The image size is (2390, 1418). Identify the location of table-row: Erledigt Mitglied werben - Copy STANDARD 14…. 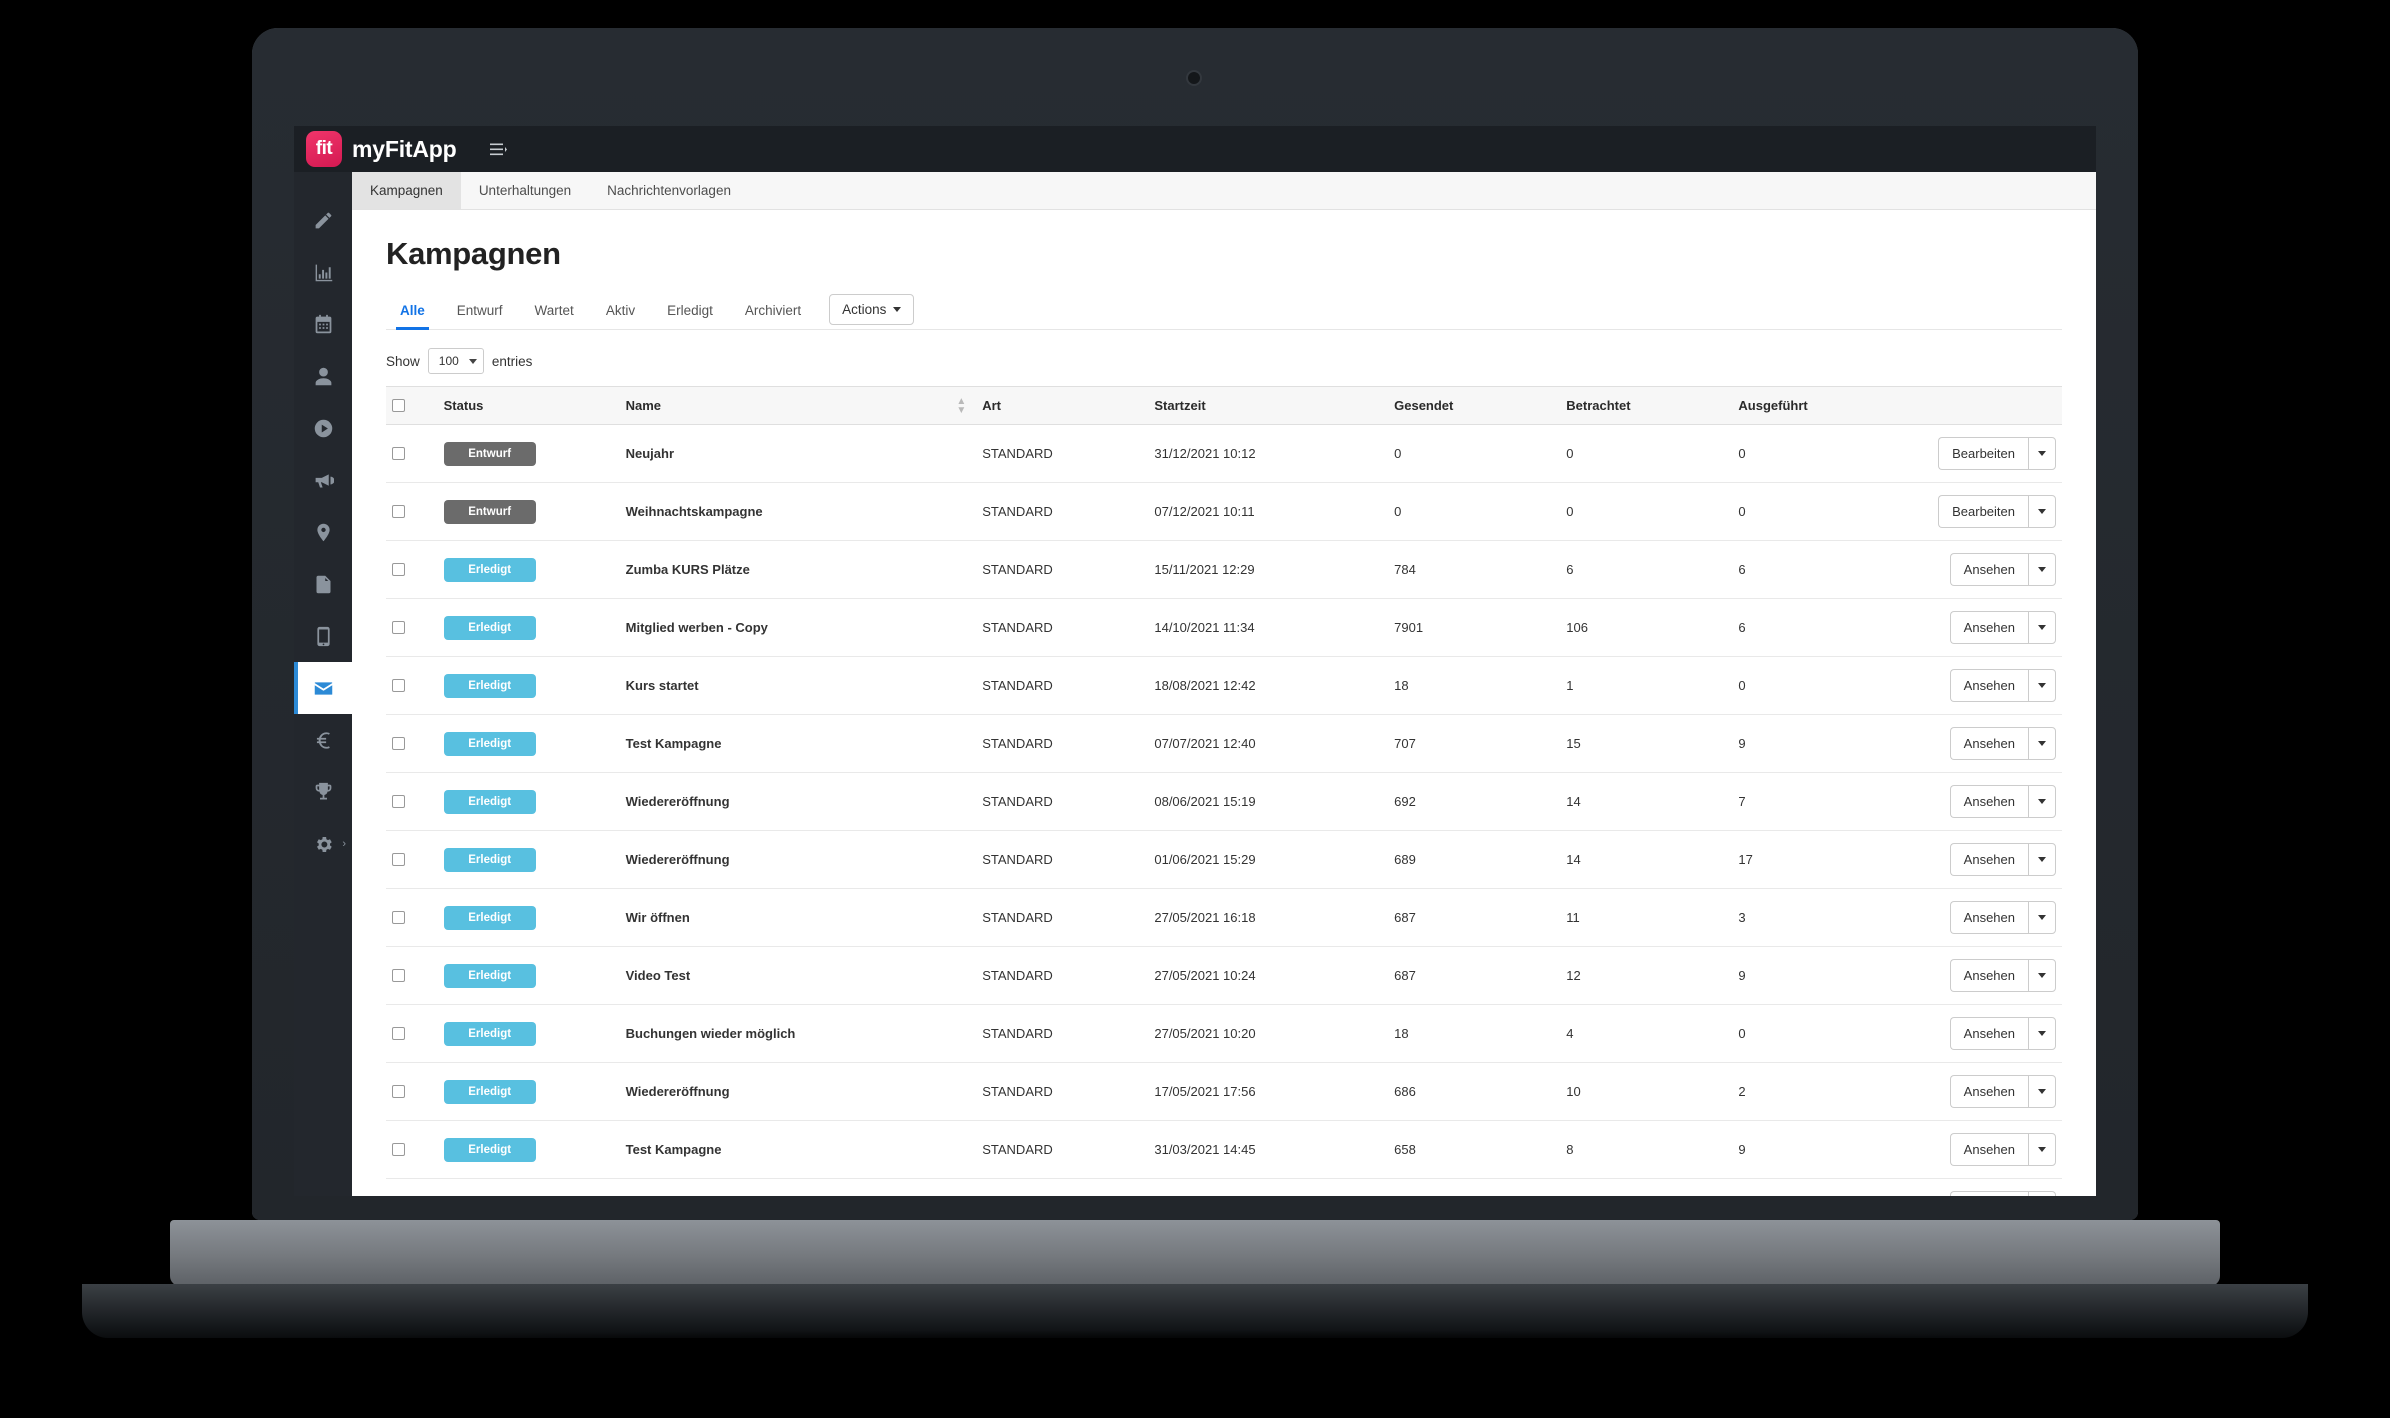
(1224, 627).